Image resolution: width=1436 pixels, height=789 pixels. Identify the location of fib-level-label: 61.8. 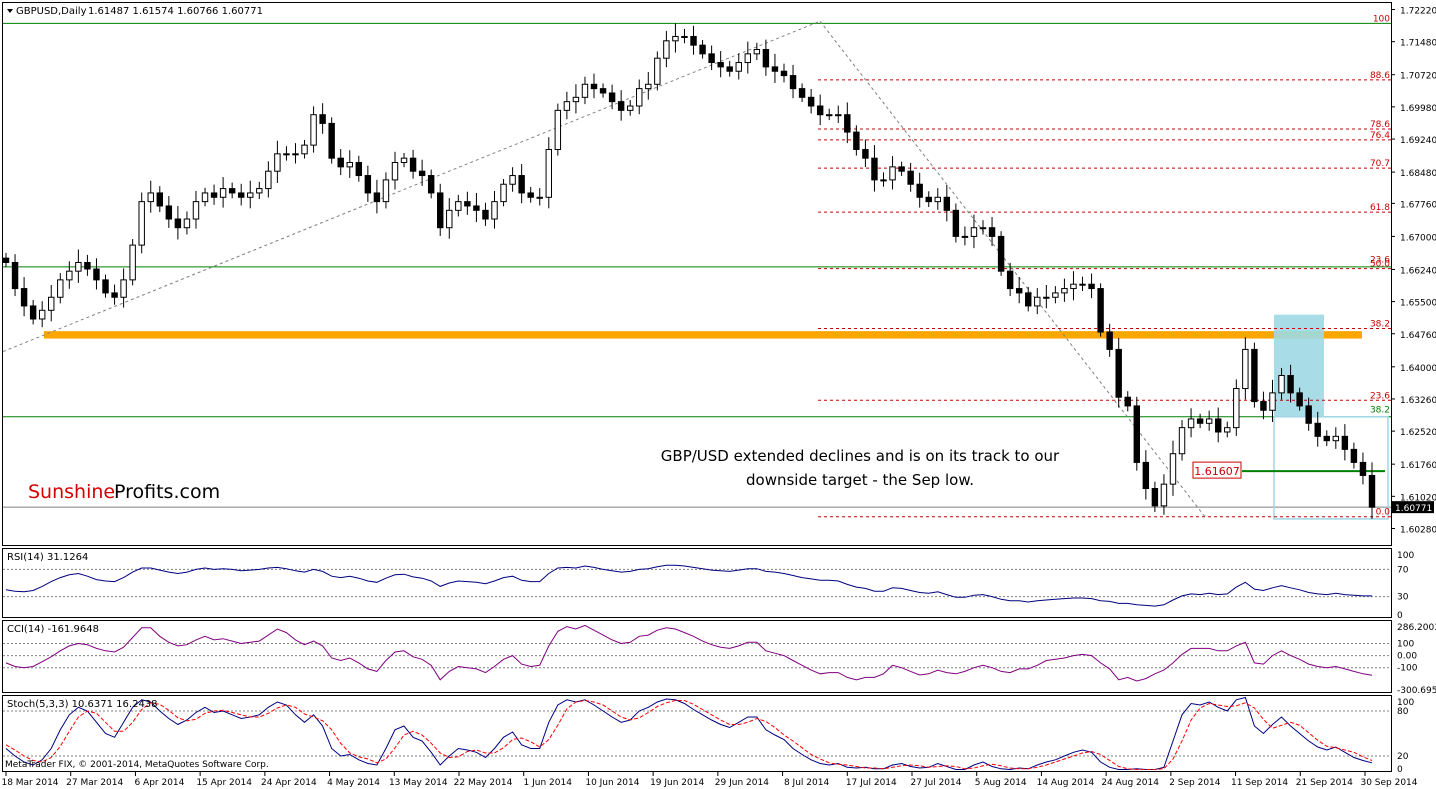
(1380, 208).